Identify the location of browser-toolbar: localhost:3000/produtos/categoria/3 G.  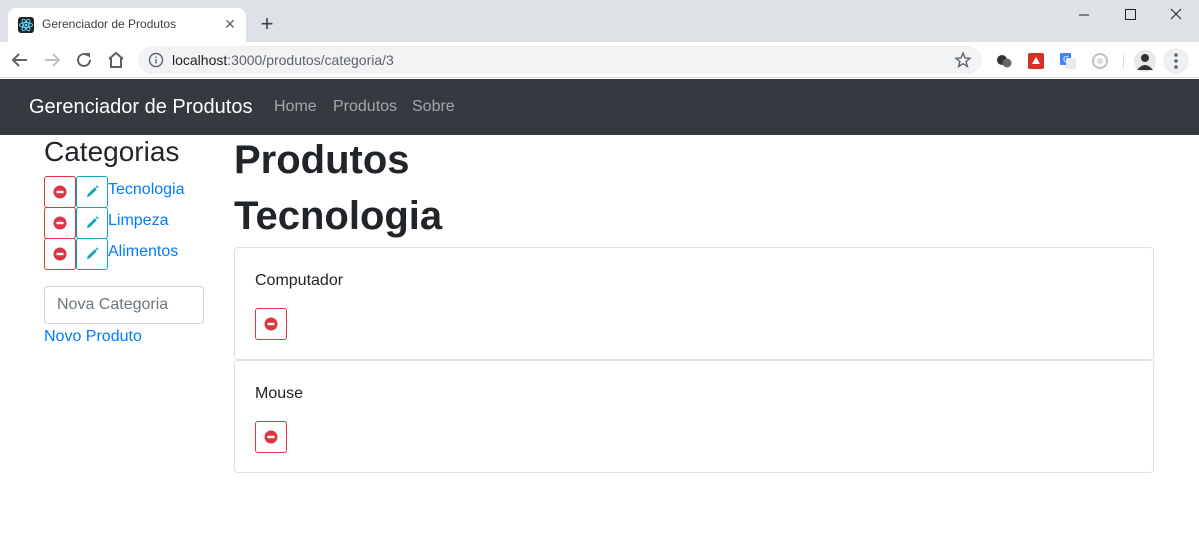
(599, 60).